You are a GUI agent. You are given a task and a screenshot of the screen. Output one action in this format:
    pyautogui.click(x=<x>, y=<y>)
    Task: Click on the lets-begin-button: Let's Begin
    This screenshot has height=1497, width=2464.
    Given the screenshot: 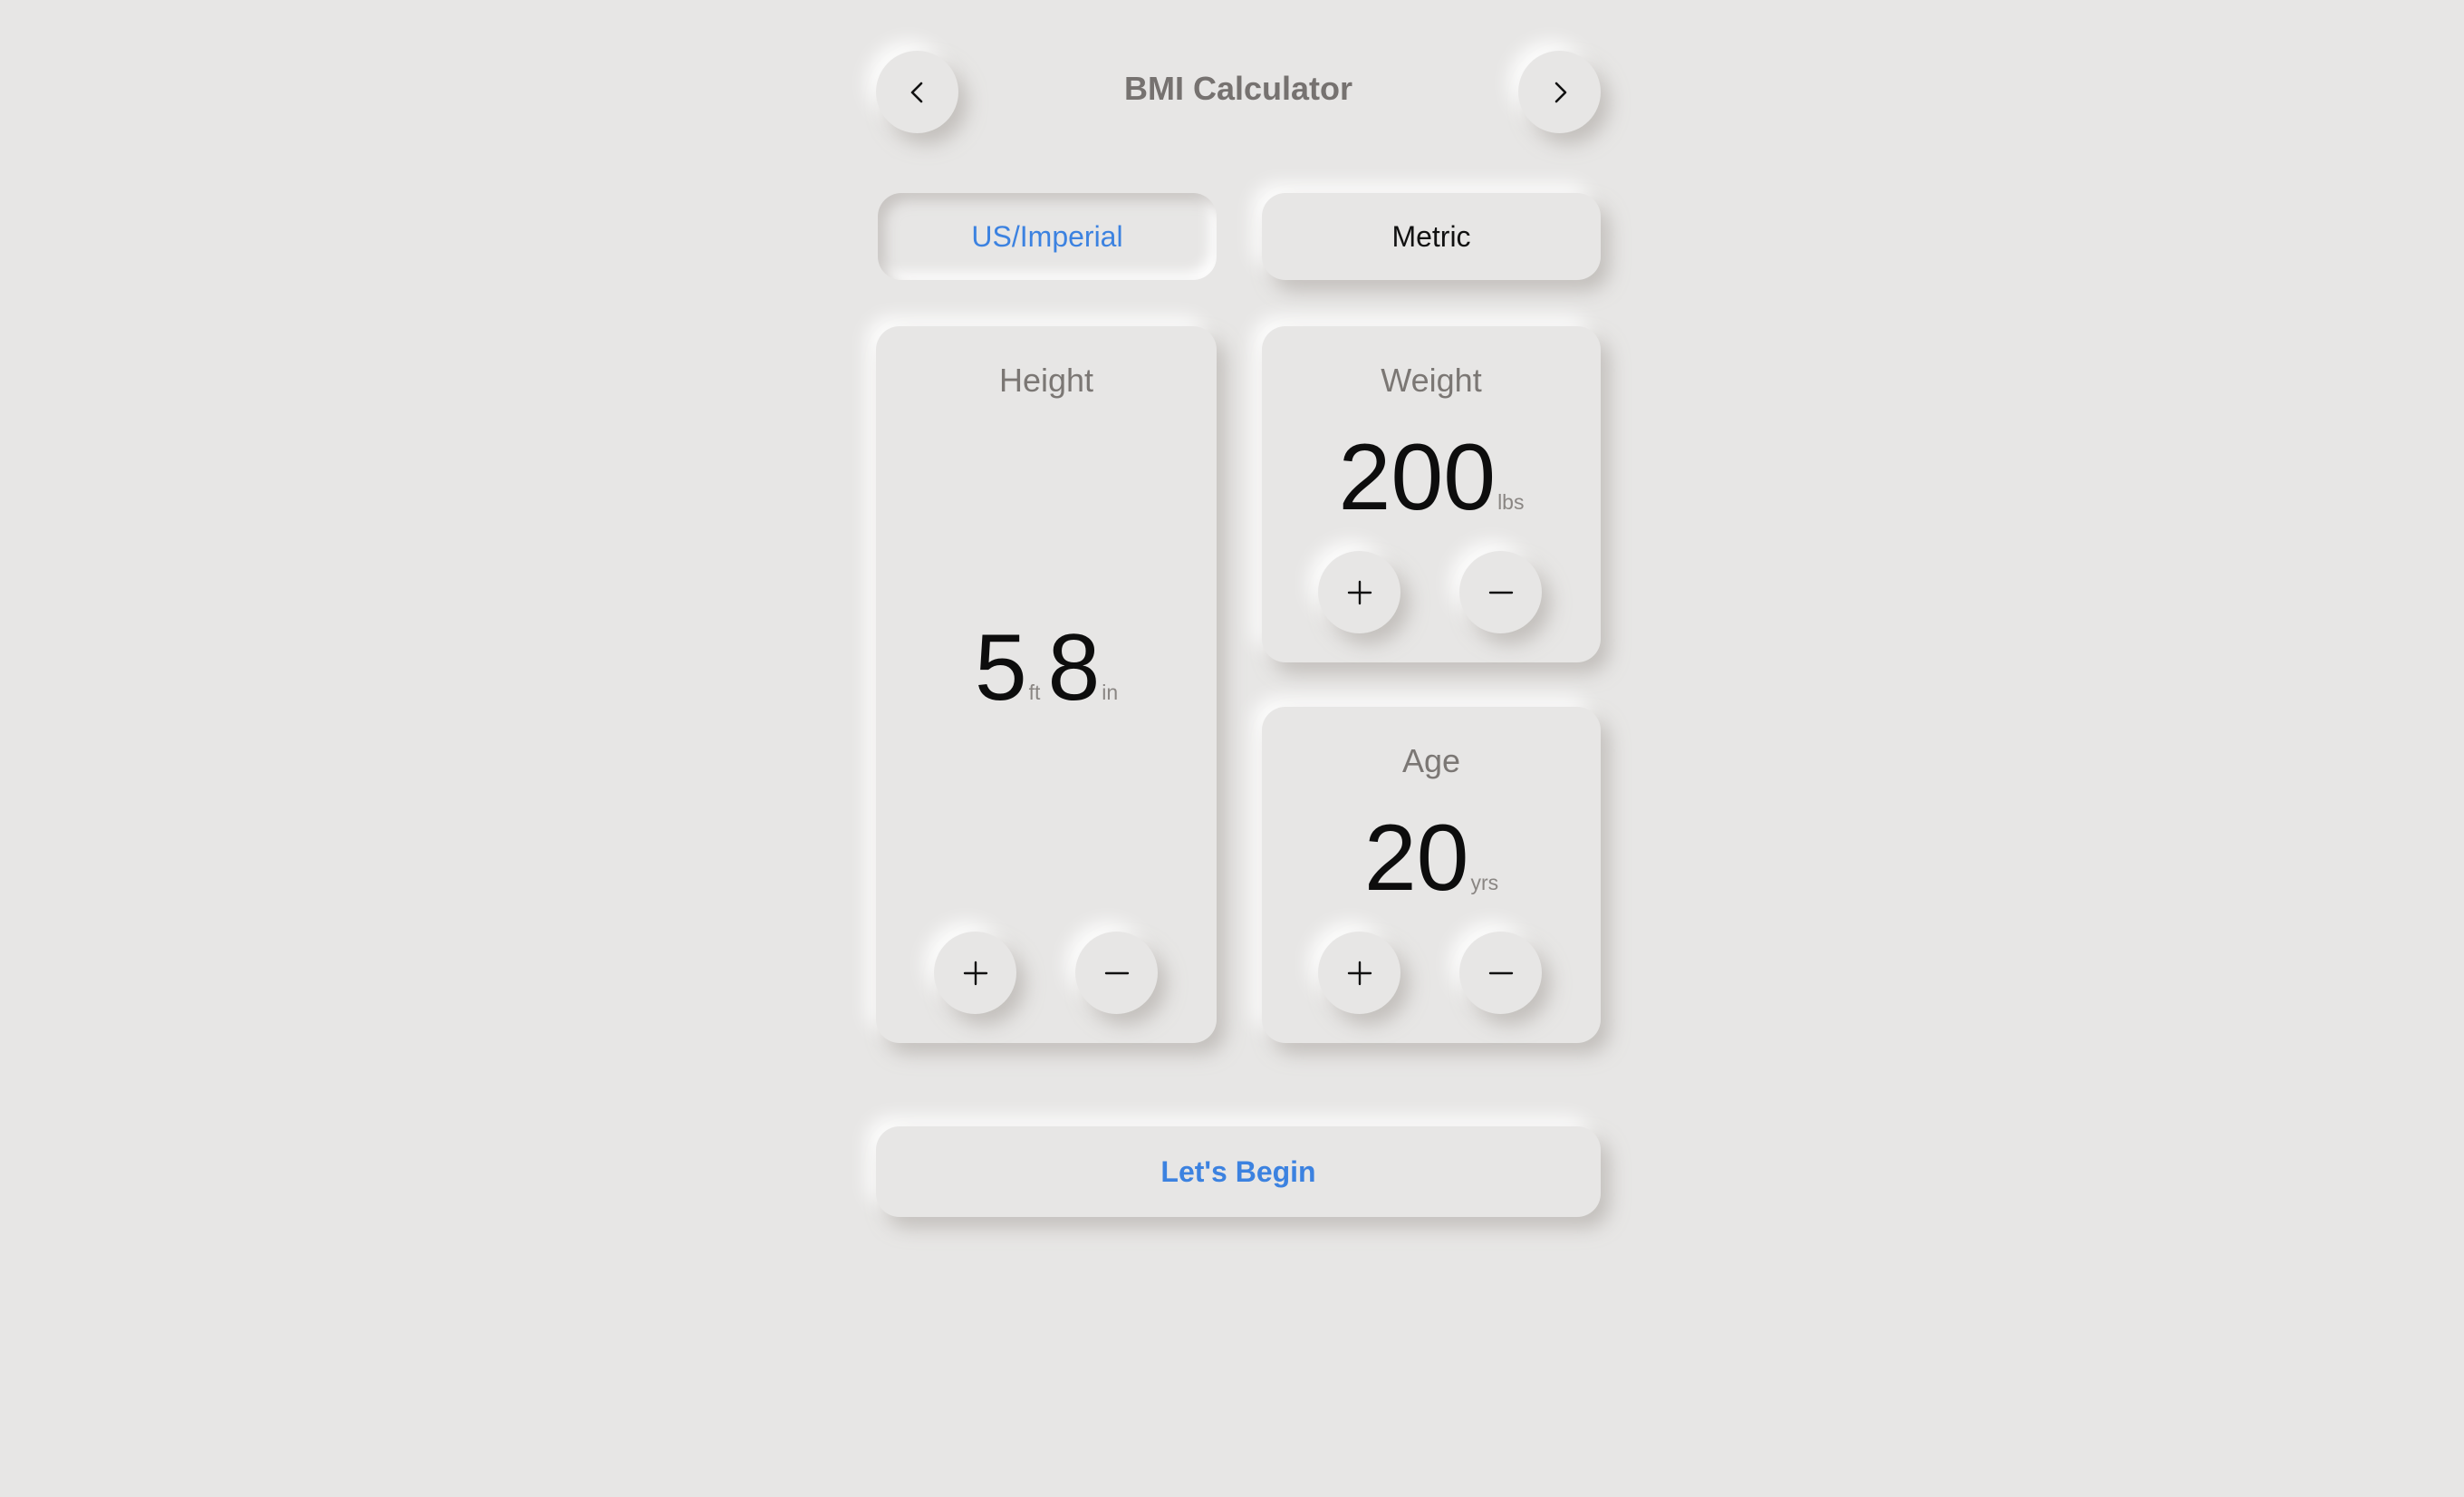 What is the action you would take?
    pyautogui.click(x=1238, y=1171)
    